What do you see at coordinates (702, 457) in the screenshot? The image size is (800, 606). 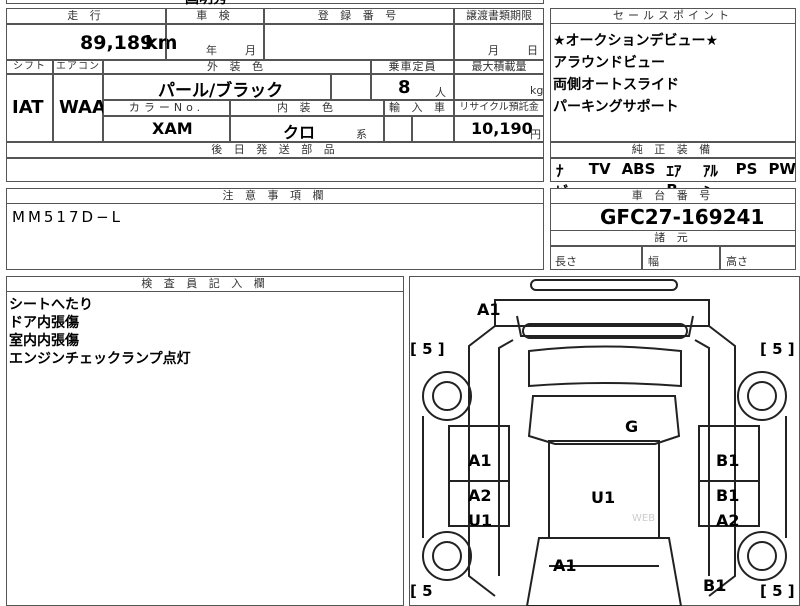 I see `a-pillar-right` at bounding box center [702, 457].